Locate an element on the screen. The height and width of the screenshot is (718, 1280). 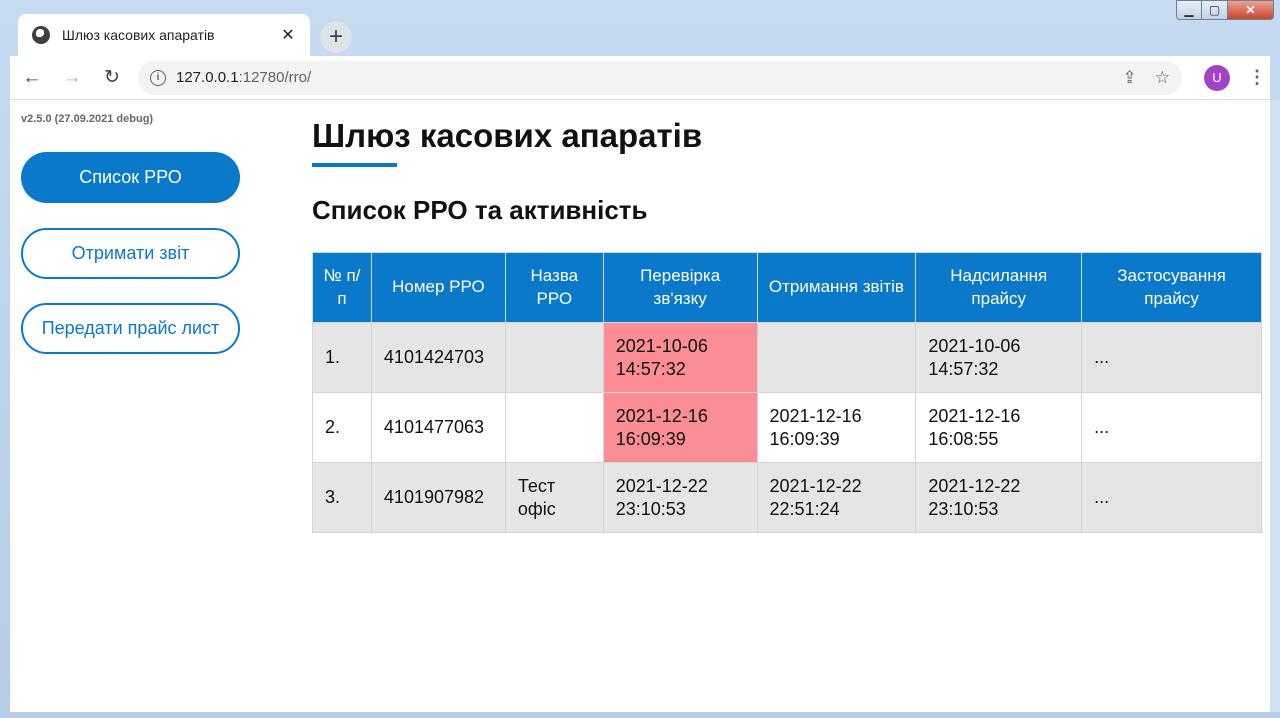
send-price-list-button: Передати прайс лист is located at coordinates (130, 328).